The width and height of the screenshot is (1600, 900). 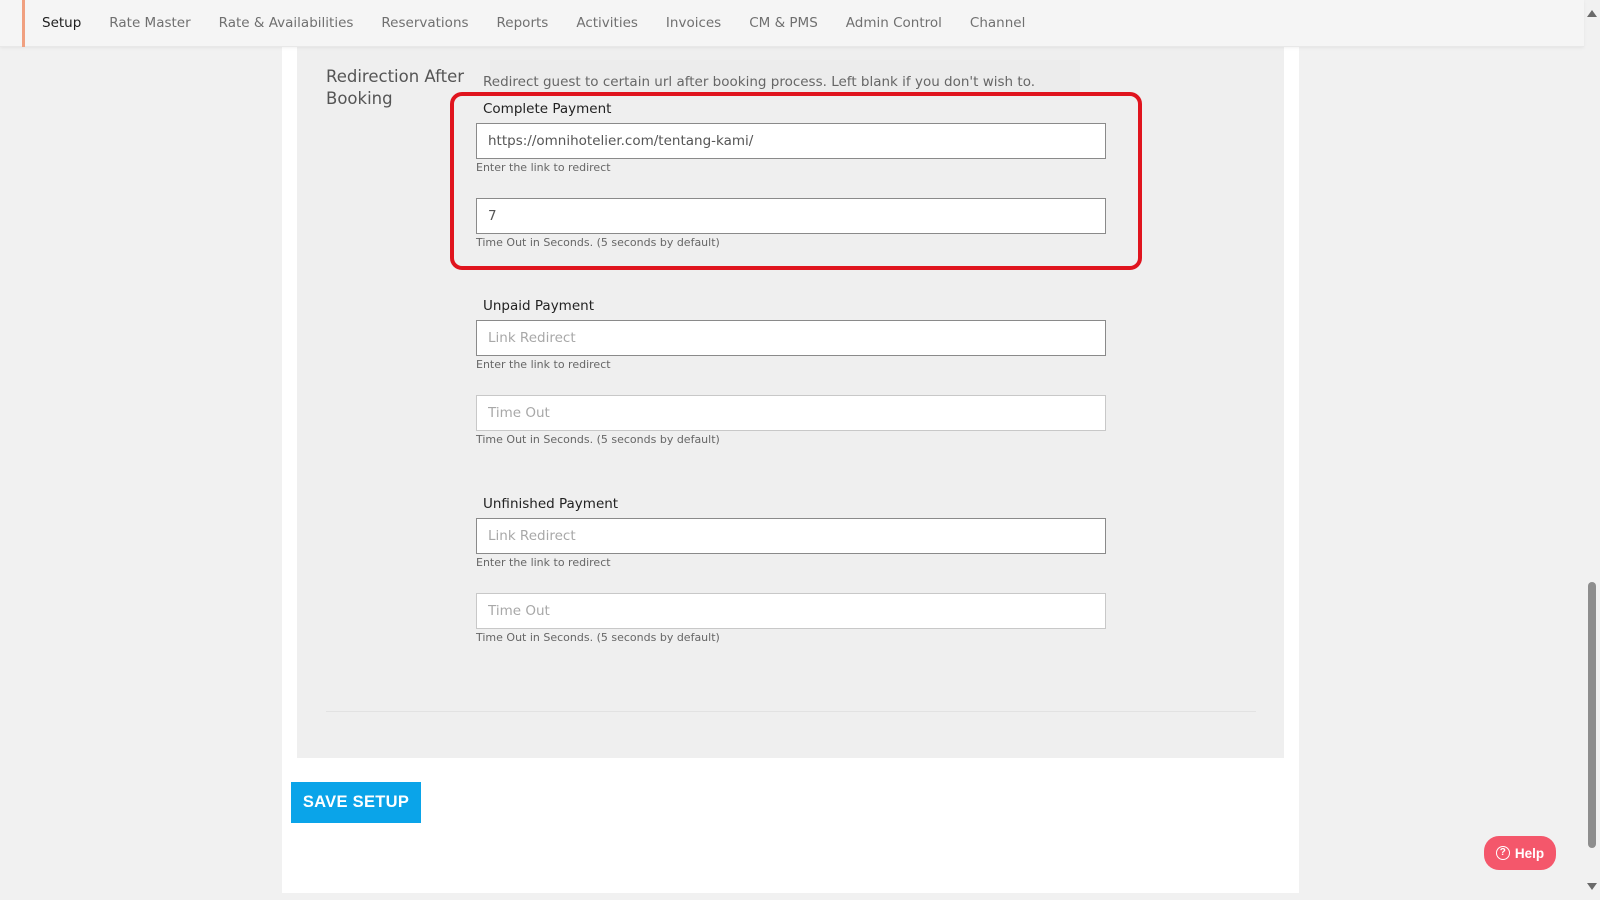 I want to click on complete-payment-link-input, so click(x=791, y=141).